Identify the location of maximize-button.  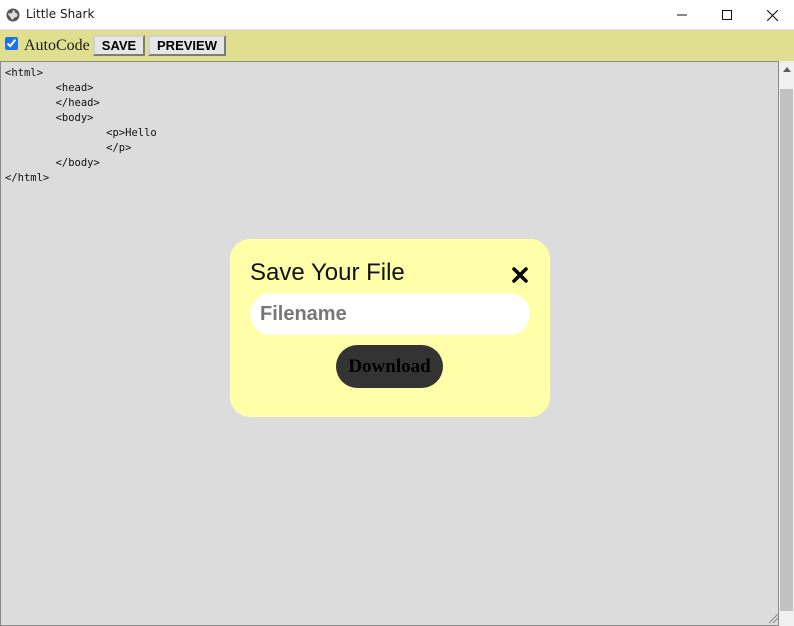
(727, 15).